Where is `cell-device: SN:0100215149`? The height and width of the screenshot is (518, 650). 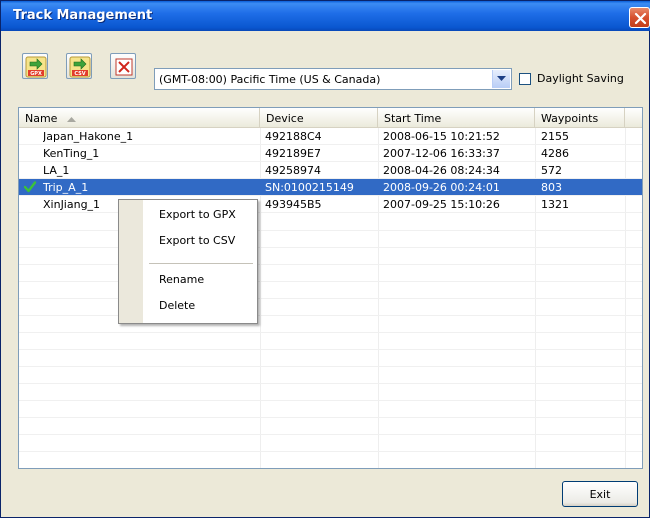
cell-device: SN:0100215149 is located at coordinates (309, 187).